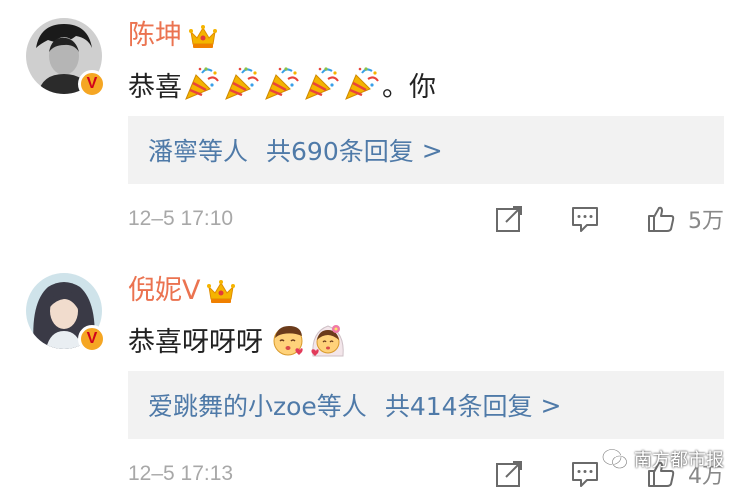 The height and width of the screenshot is (493, 750). Describe the element at coordinates (181, 473) in the screenshot. I see `timestamp: 12–5 17:13` at that location.